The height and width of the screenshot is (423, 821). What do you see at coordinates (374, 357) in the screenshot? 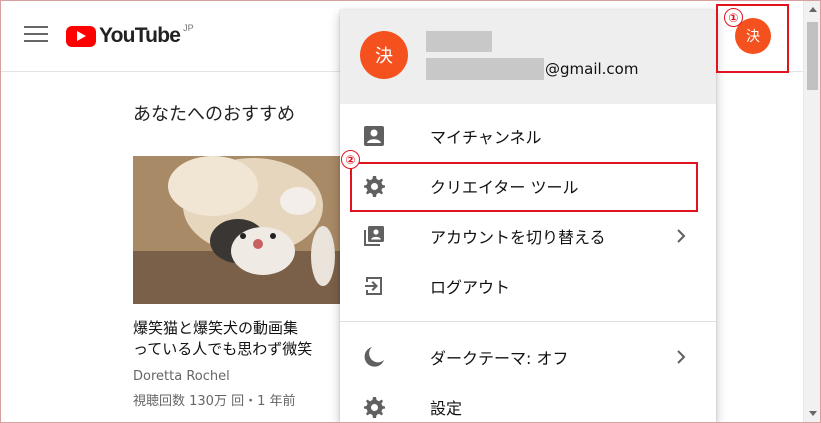
I see `moon-icon` at bounding box center [374, 357].